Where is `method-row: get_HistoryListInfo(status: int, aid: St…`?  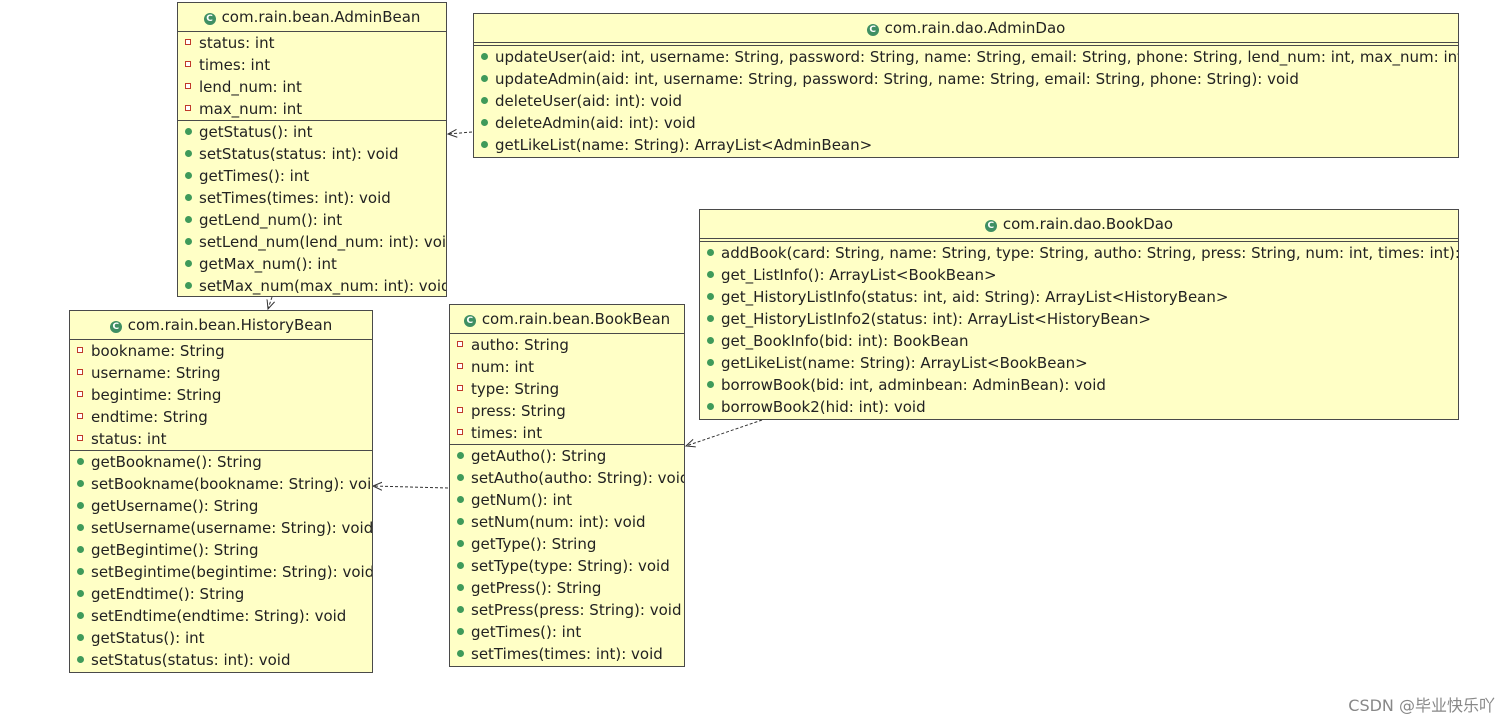 method-row: get_HistoryListInfo(status: int, aid: St… is located at coordinates (1079, 297).